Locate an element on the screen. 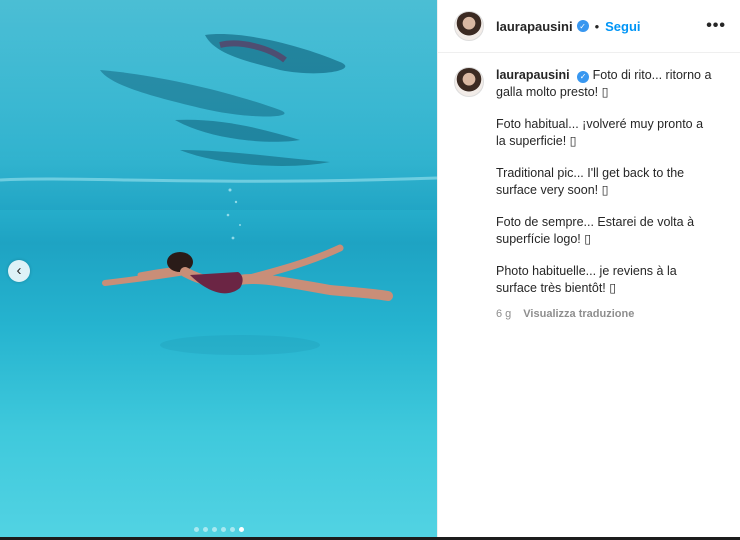 Image resolution: width=740 pixels, height=540 pixels. post-time: 6 g is located at coordinates (504, 314).